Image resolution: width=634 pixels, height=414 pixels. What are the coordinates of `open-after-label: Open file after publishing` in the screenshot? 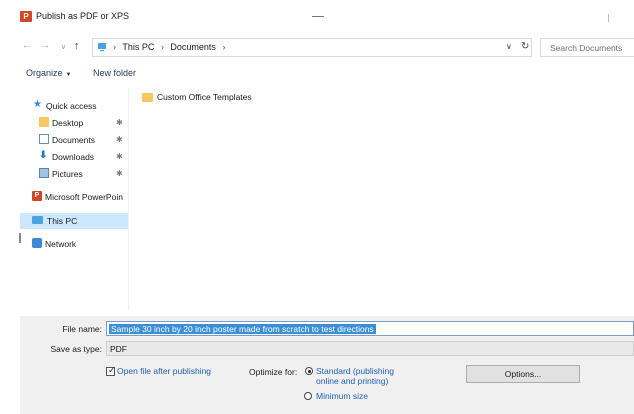 It's located at (164, 371).